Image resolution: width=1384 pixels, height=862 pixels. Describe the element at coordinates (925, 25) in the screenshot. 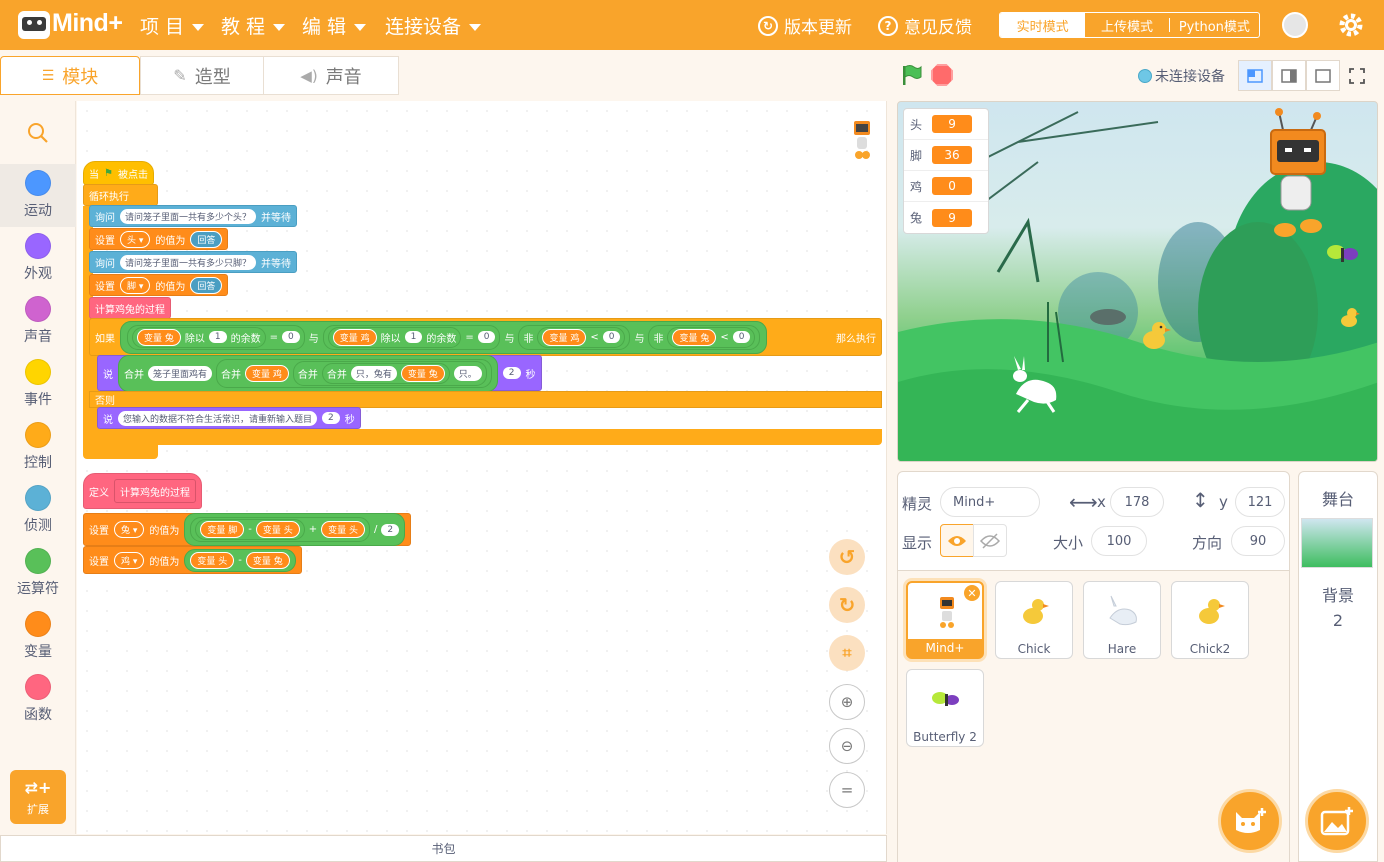

I see `feedback-link: ? 意见反馈` at that location.